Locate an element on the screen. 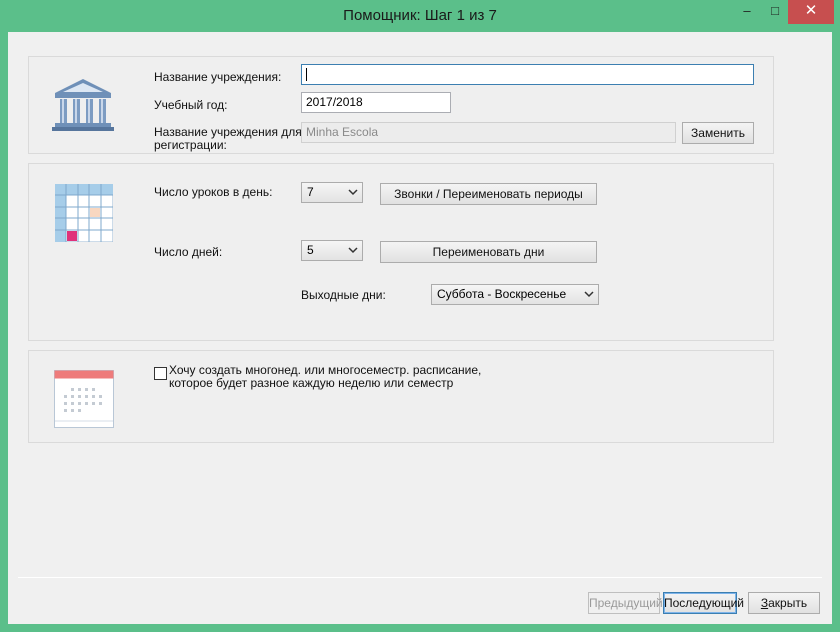  registration-name-field: Minha Escola is located at coordinates (488, 132).